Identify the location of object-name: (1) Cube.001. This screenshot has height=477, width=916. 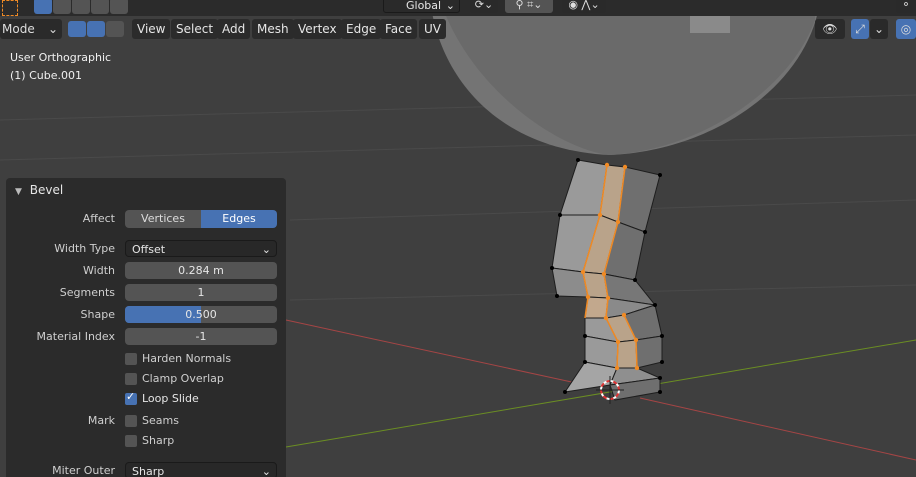
(46, 75).